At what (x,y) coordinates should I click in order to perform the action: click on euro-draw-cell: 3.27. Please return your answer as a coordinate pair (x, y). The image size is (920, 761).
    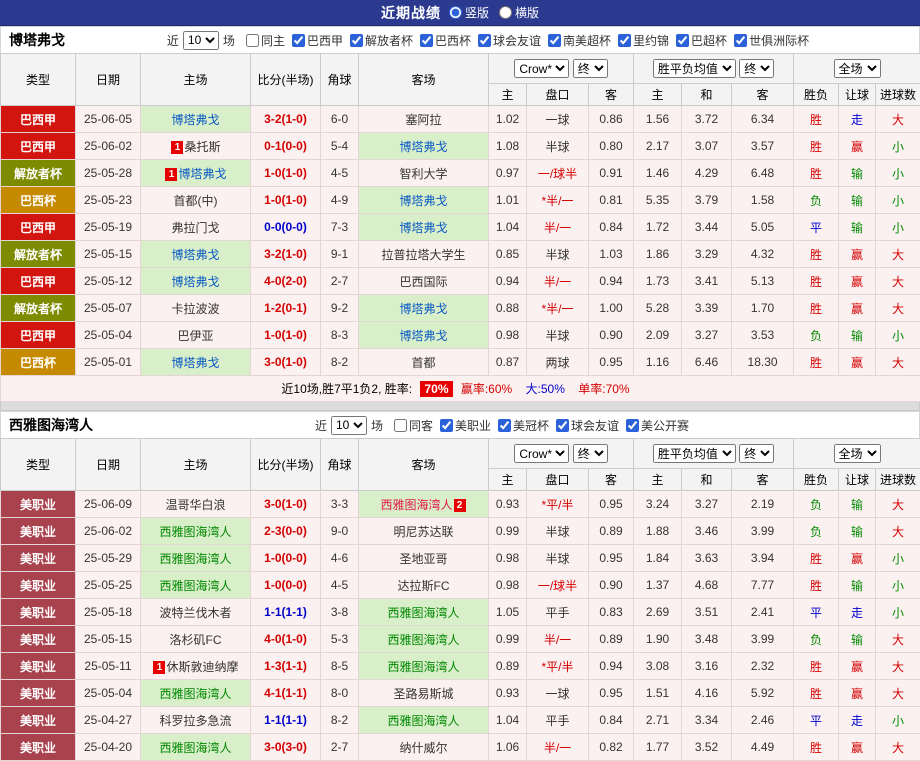
    Looking at the image, I should click on (707, 335).